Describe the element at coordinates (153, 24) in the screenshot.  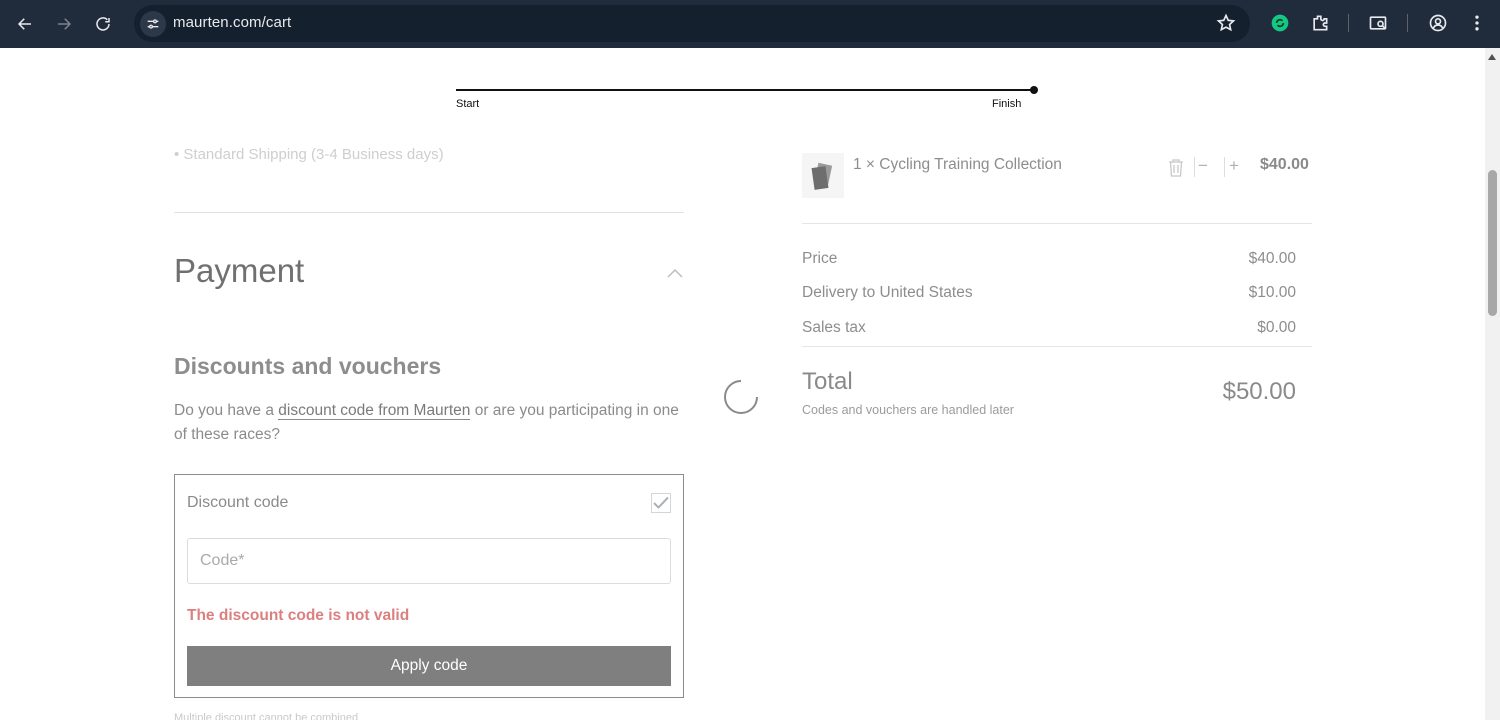
I see `site-info-icon` at that location.